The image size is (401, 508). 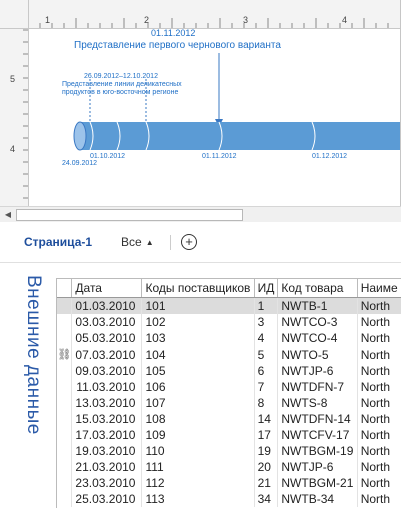 I want to click on cell-date: 07.03.2010, so click(x=107, y=354).